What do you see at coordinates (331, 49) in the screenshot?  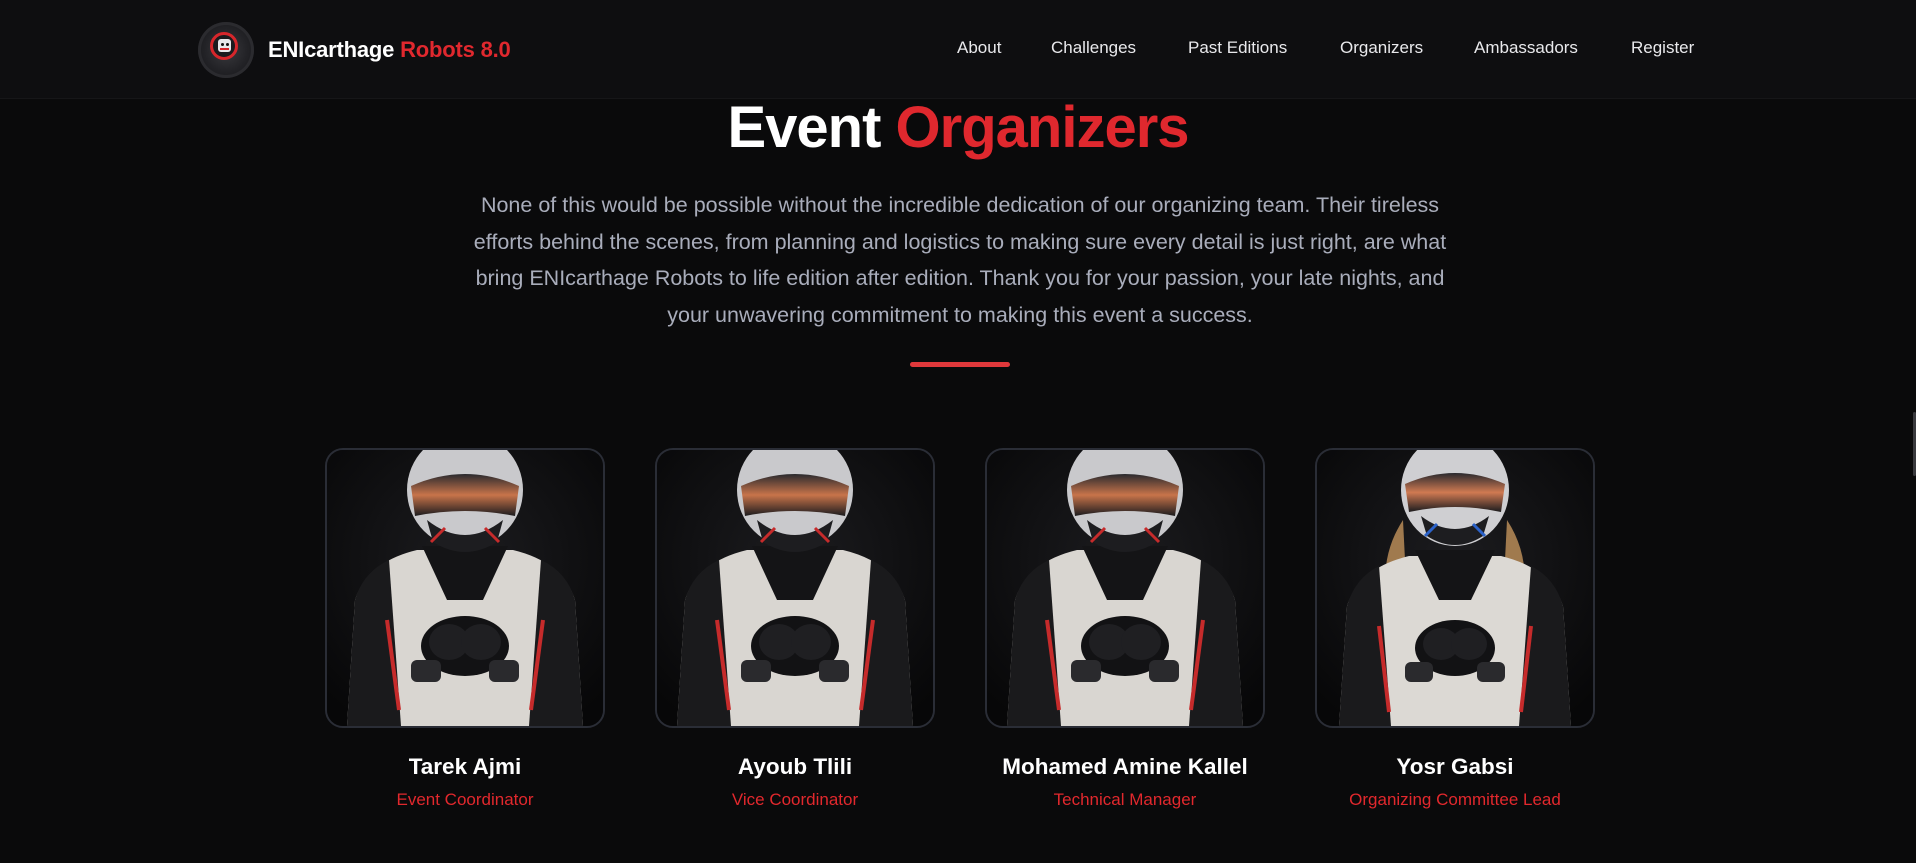 I see `brand-title-main: ENIcarthage` at bounding box center [331, 49].